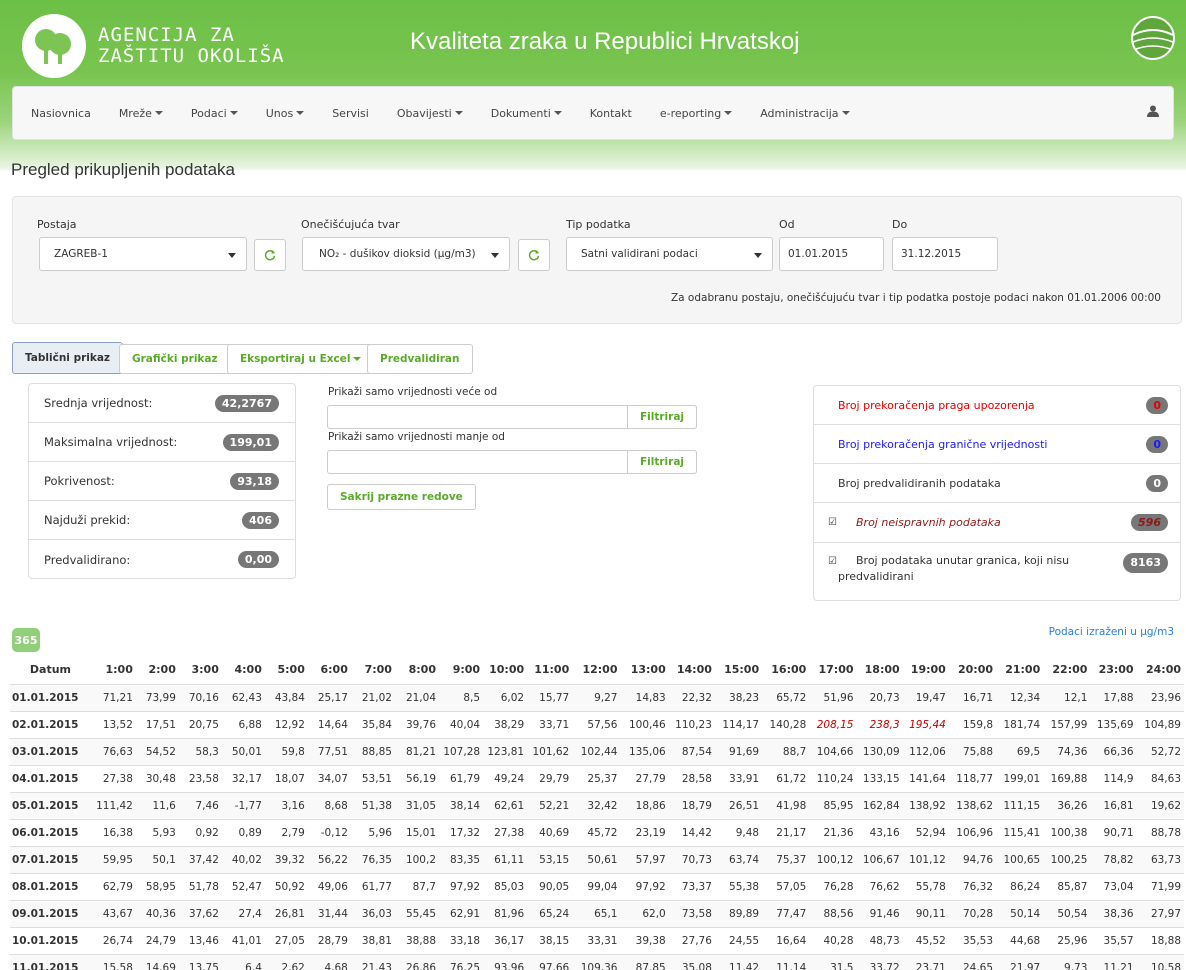 The image size is (1186, 970). Describe the element at coordinates (925, 724) in the screenshot. I see `value-cell: 195,44` at that location.